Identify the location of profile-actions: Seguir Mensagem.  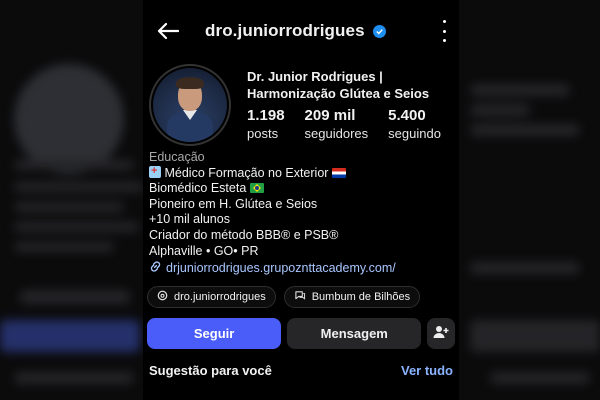
(301, 333).